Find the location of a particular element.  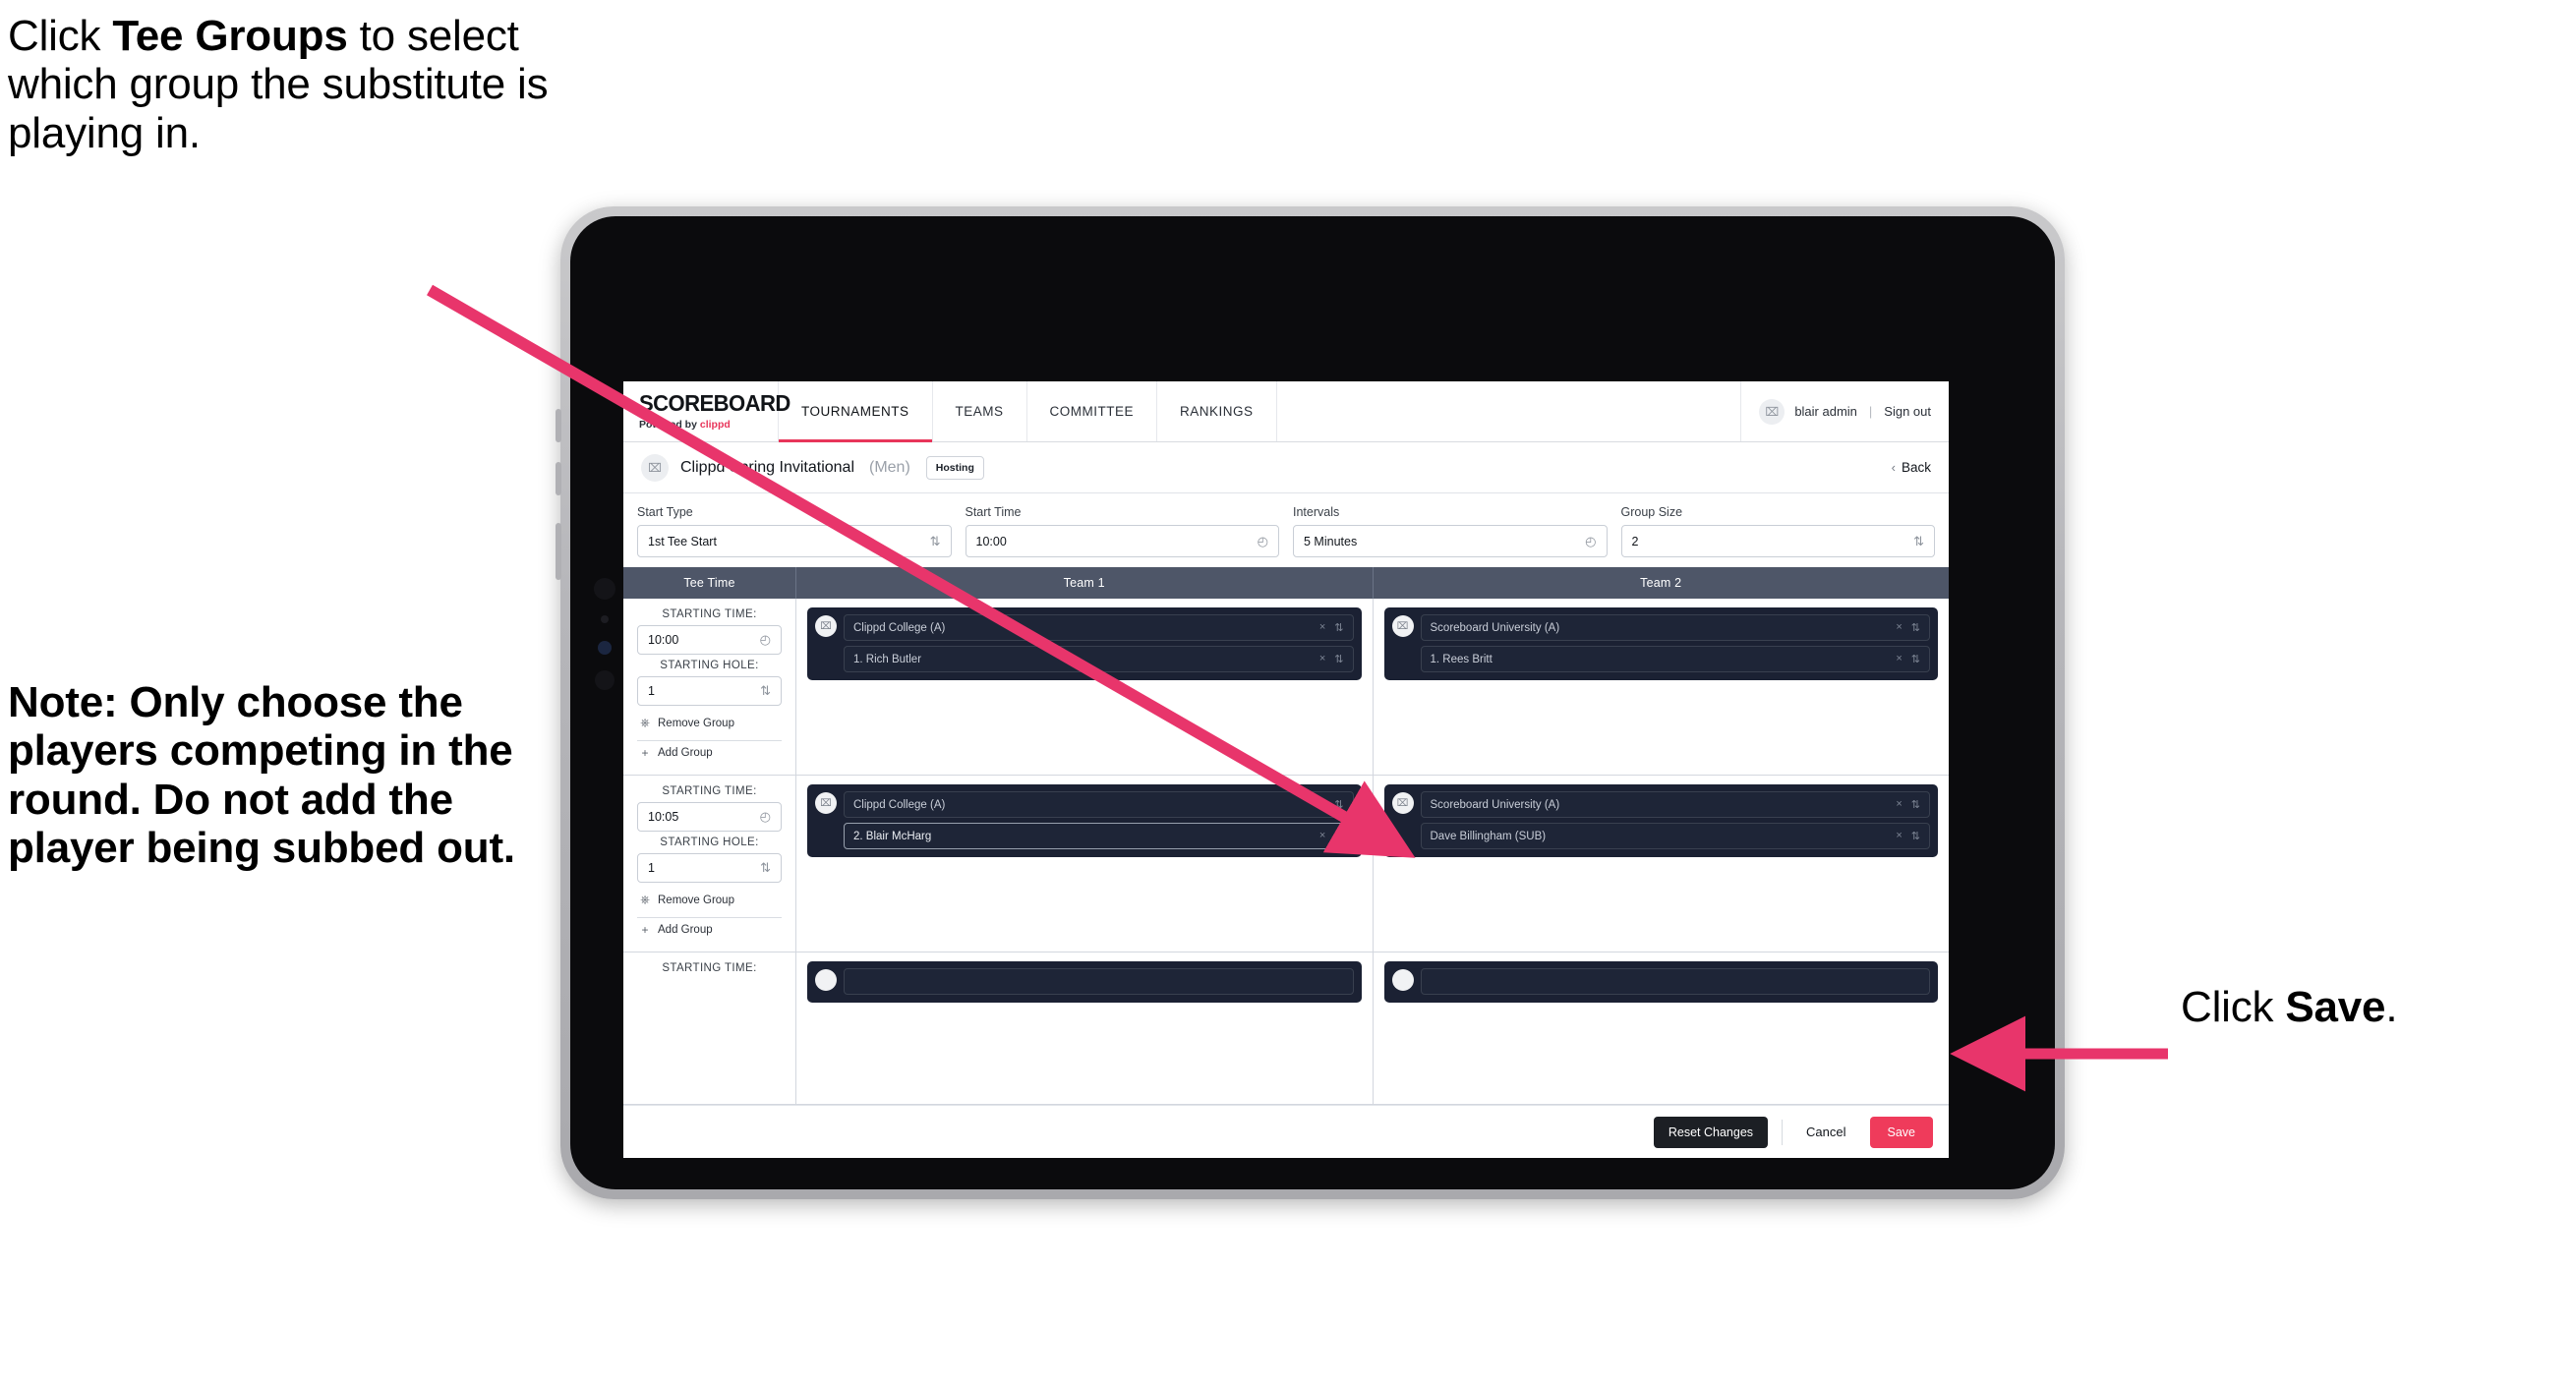

back-label: Back is located at coordinates (1916, 467).